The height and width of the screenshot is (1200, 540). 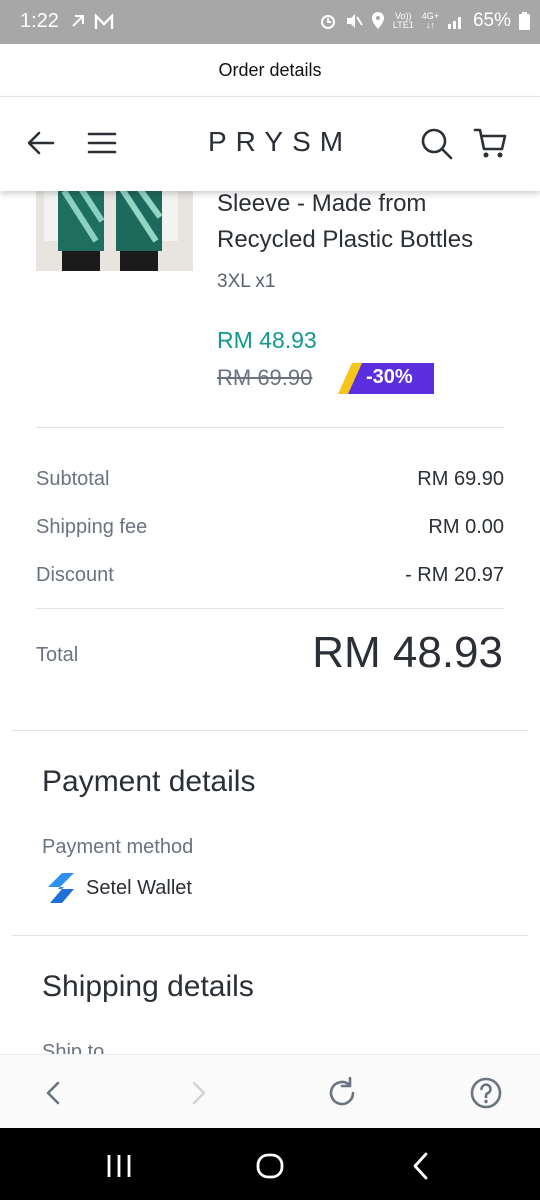 What do you see at coordinates (265, 377) in the screenshot?
I see `product-original-price: RM 69.90` at bounding box center [265, 377].